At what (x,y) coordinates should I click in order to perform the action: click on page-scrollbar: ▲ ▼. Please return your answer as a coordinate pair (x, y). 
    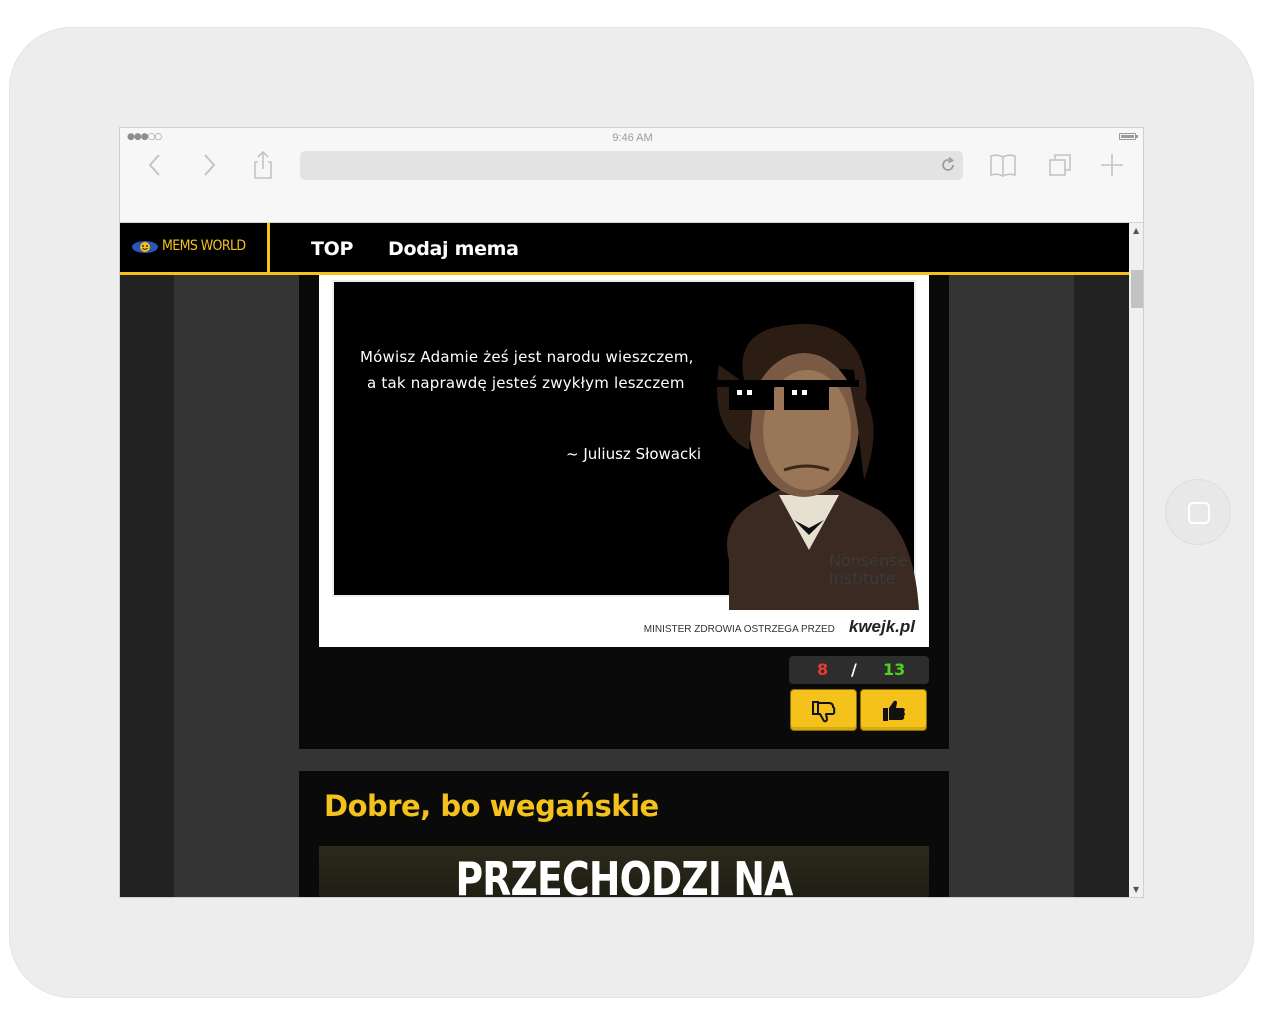
    Looking at the image, I should click on (1136, 560).